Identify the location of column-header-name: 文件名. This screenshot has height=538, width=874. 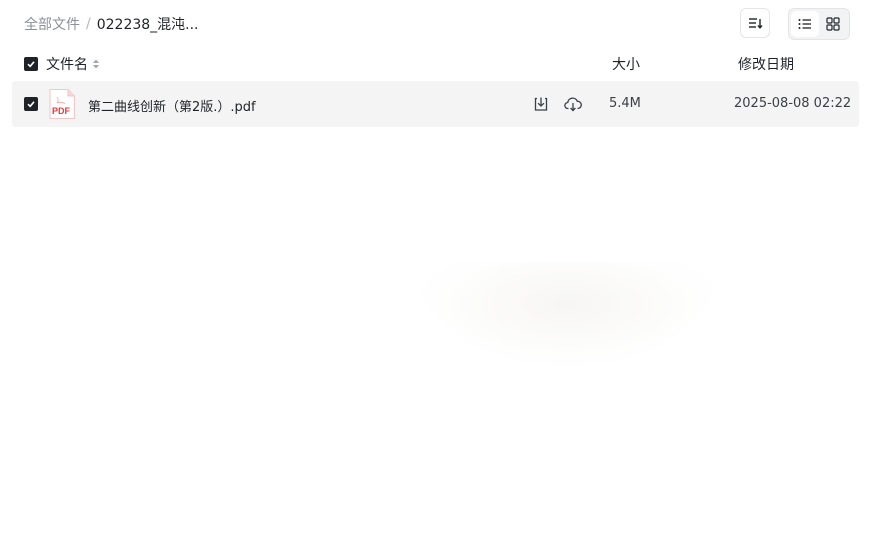
(73, 64).